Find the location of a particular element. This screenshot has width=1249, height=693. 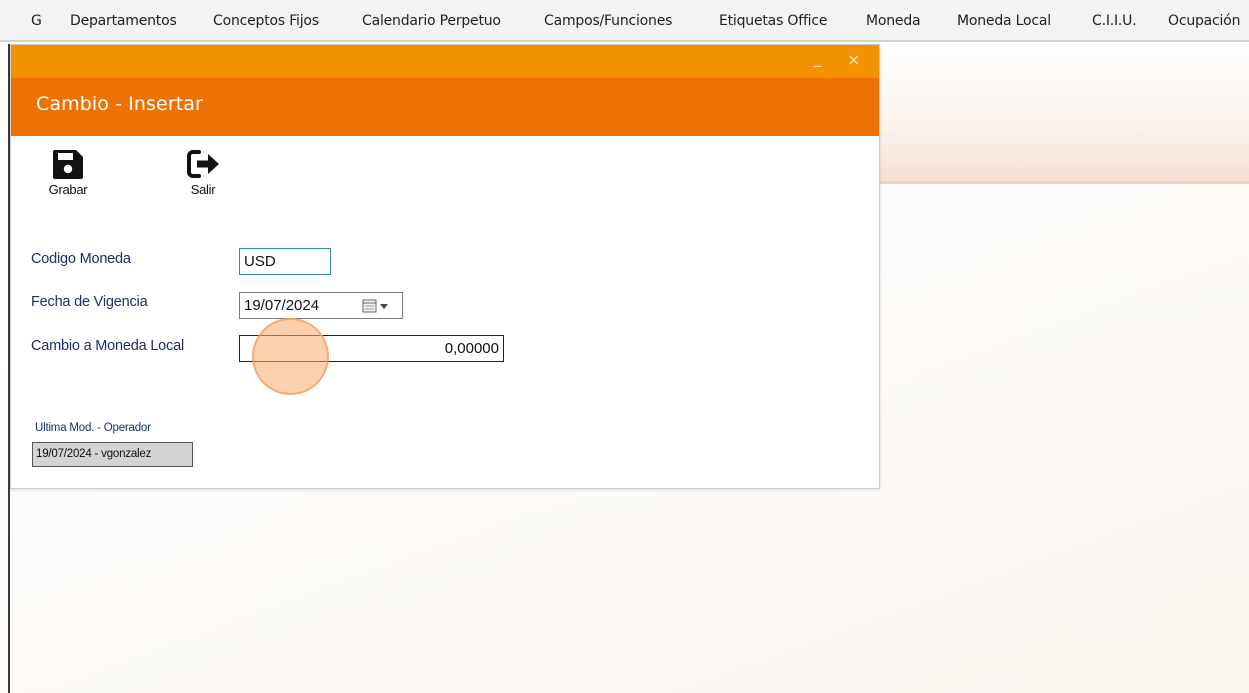

menu-item-calendario-perpetuo: Calendario Perpetuo is located at coordinates (431, 21).